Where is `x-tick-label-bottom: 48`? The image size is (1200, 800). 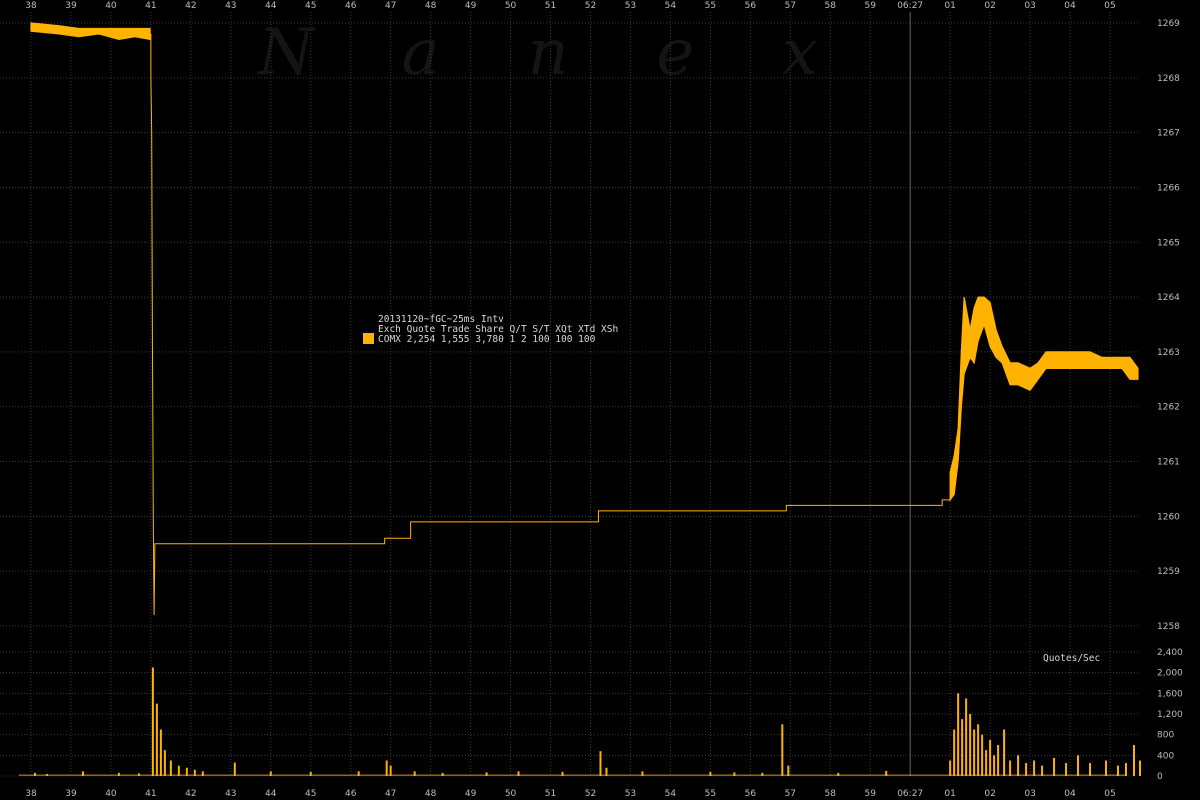 x-tick-label-bottom: 48 is located at coordinates (431, 794).